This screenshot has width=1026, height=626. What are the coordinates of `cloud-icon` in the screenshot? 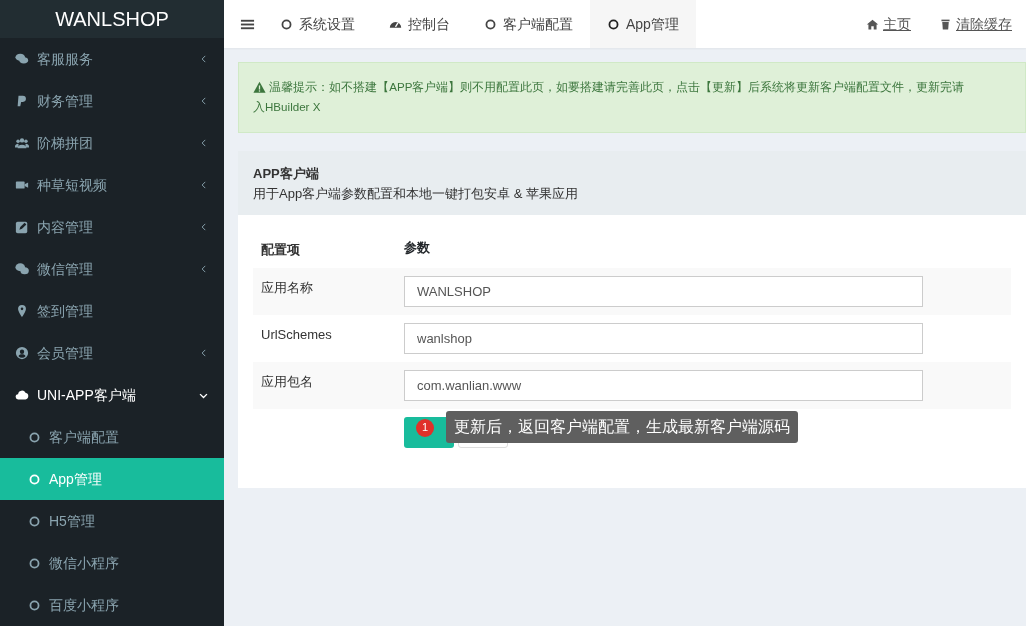 It's located at (22, 395).